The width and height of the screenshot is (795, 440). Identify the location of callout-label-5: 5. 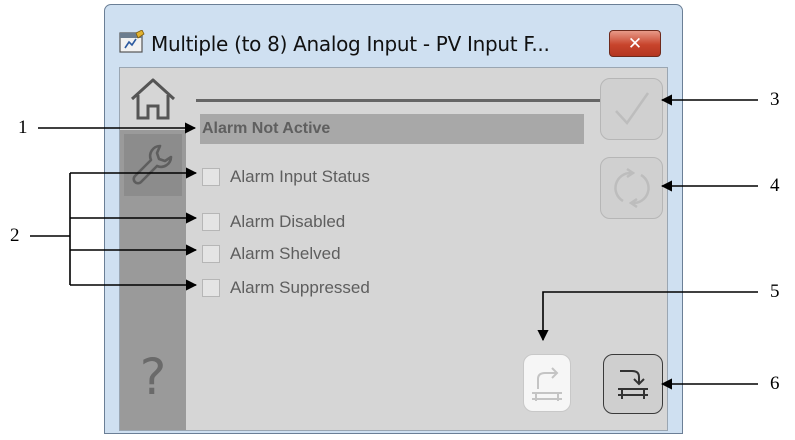
(775, 291).